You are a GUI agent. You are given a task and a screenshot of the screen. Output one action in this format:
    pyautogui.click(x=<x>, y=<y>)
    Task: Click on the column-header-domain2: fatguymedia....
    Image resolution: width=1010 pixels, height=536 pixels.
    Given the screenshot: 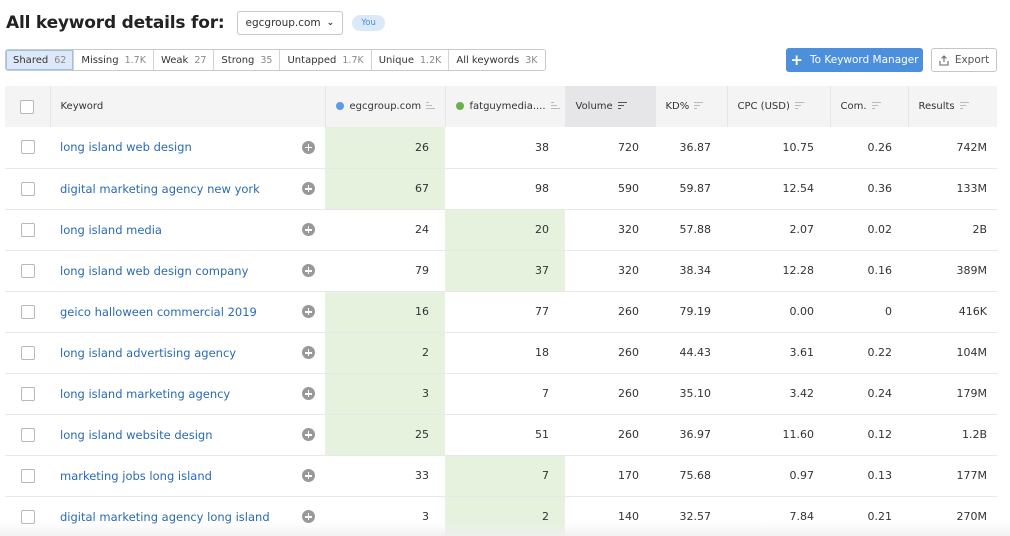 What is the action you would take?
    pyautogui.click(x=505, y=106)
    